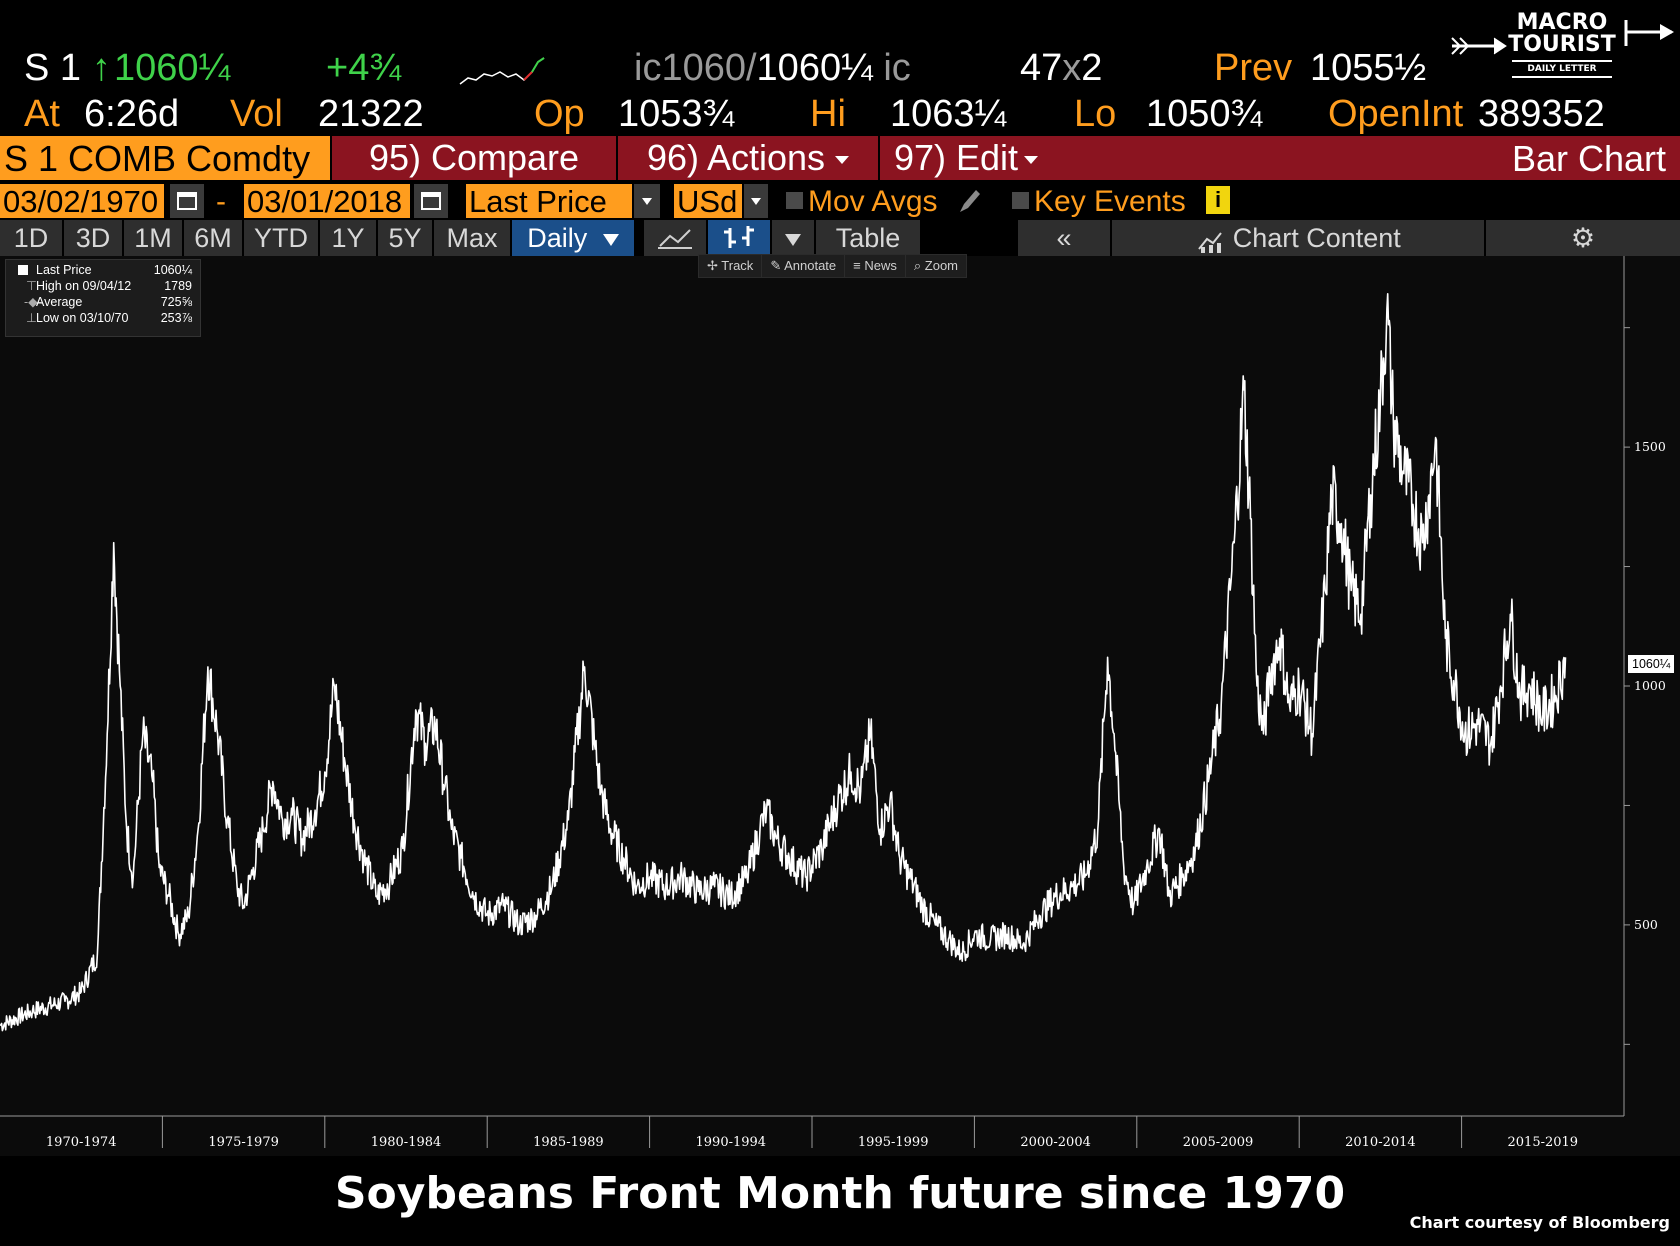  Describe the element at coordinates (568, 1142) in the screenshot. I see `x-tick-label: 1985-1989` at that location.